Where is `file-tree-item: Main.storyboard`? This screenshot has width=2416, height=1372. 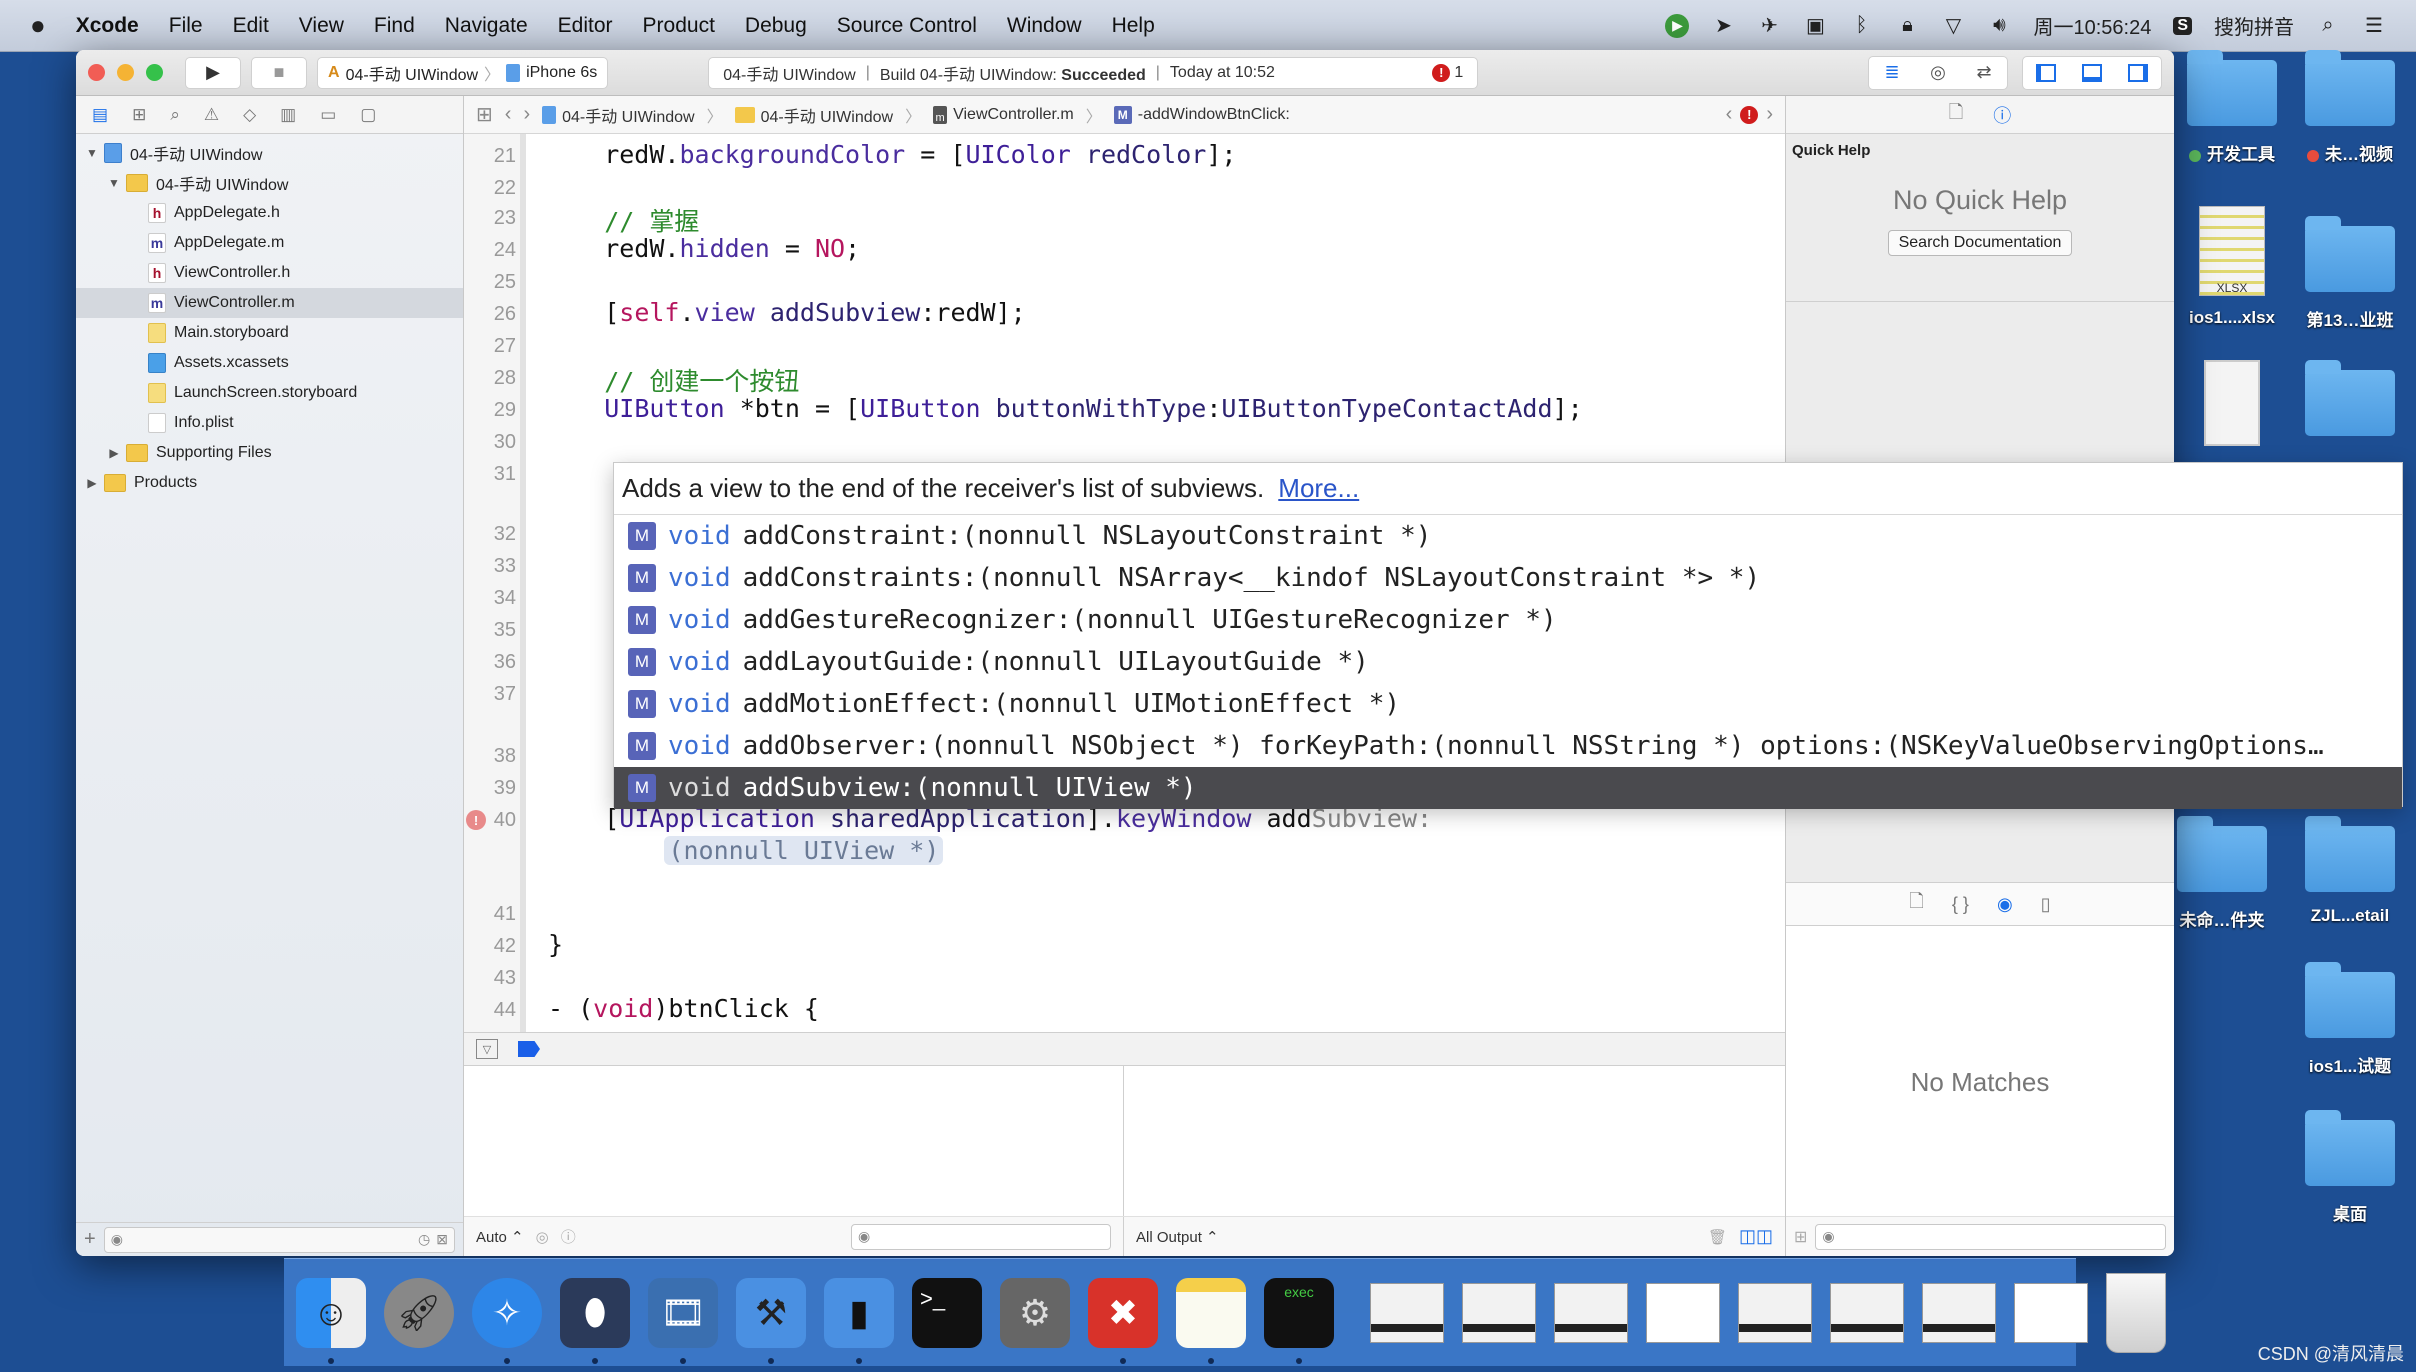
file-tree-item: Main.storyboard is located at coordinates (269, 333).